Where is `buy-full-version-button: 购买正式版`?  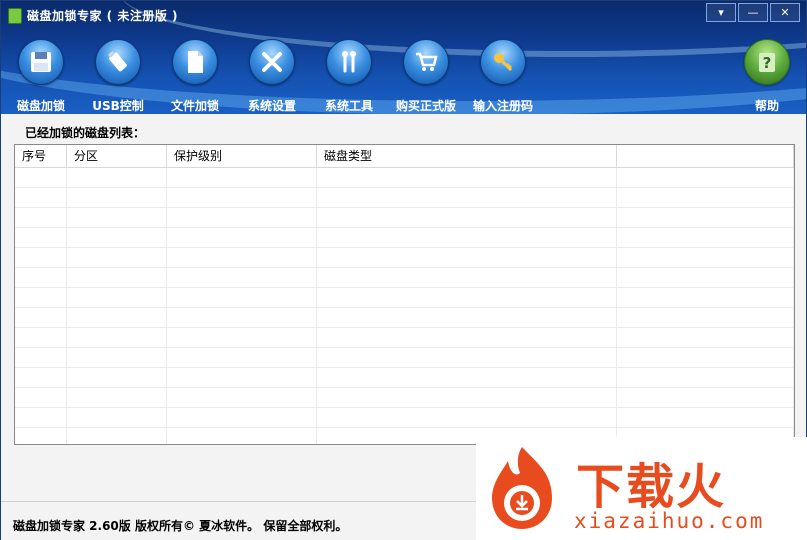
buy-full-version-button: 购买正式版 is located at coordinates (426, 76).